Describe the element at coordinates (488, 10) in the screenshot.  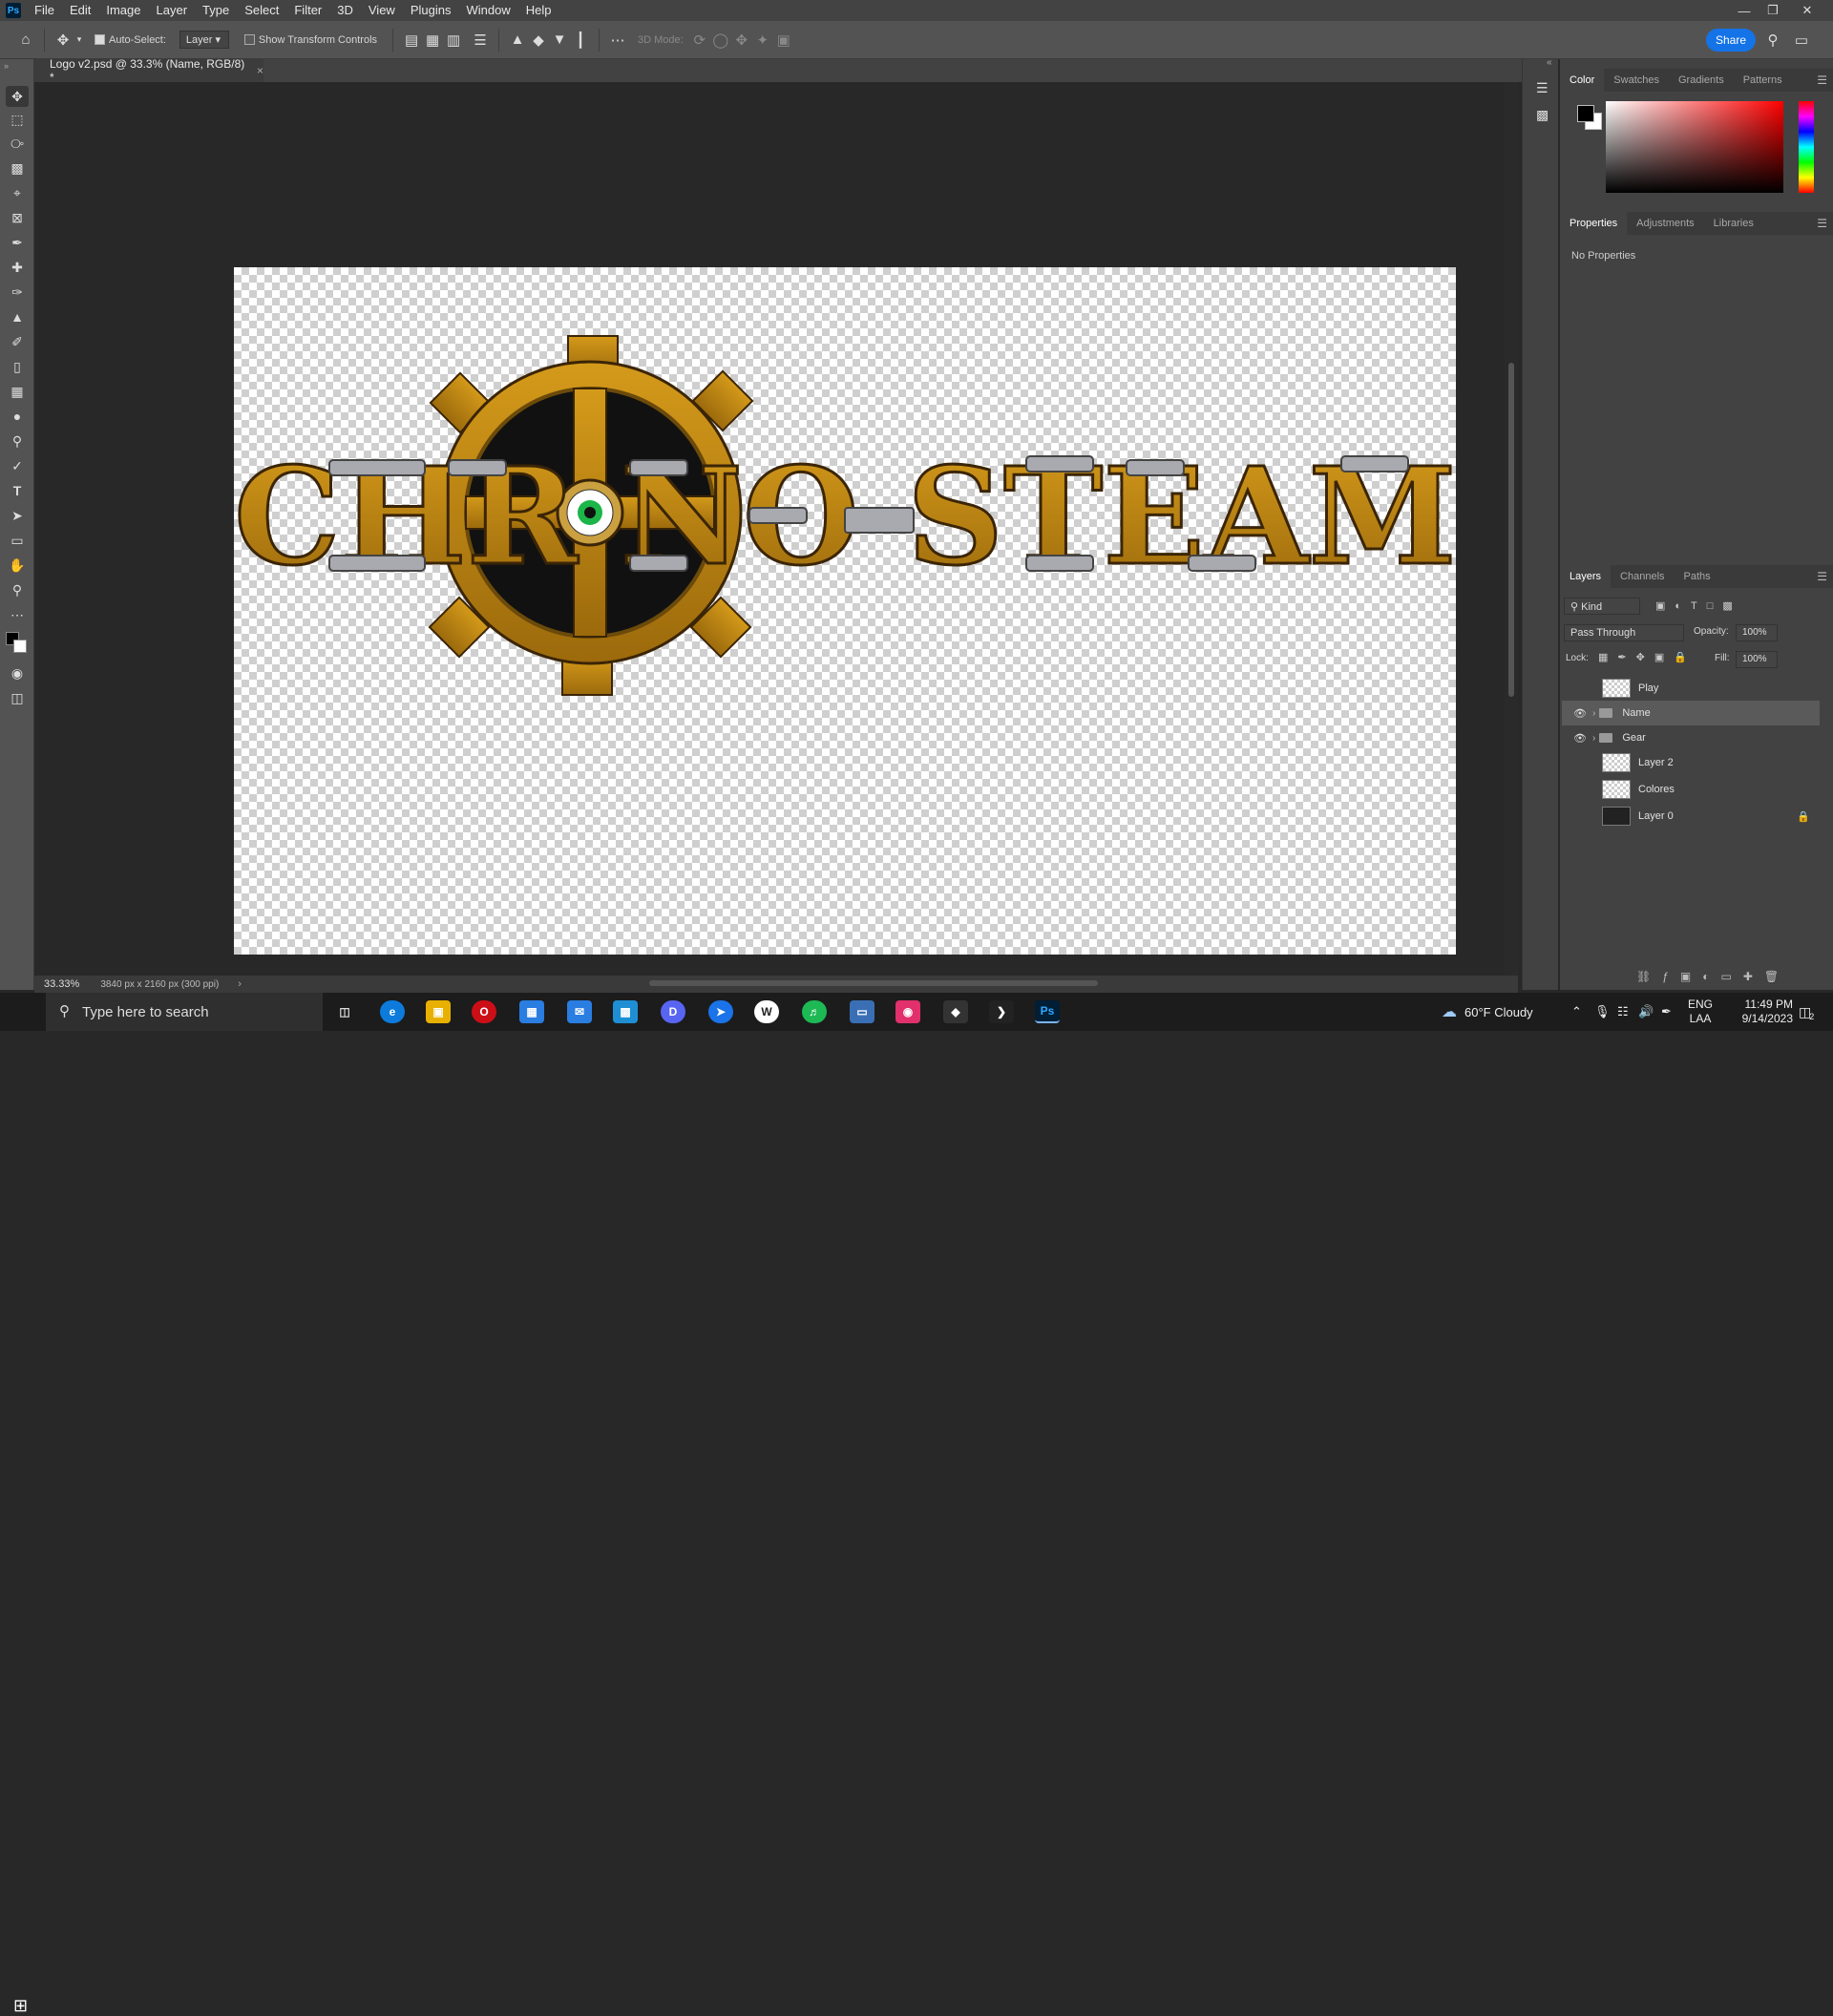
I see `menu-window: Window` at that location.